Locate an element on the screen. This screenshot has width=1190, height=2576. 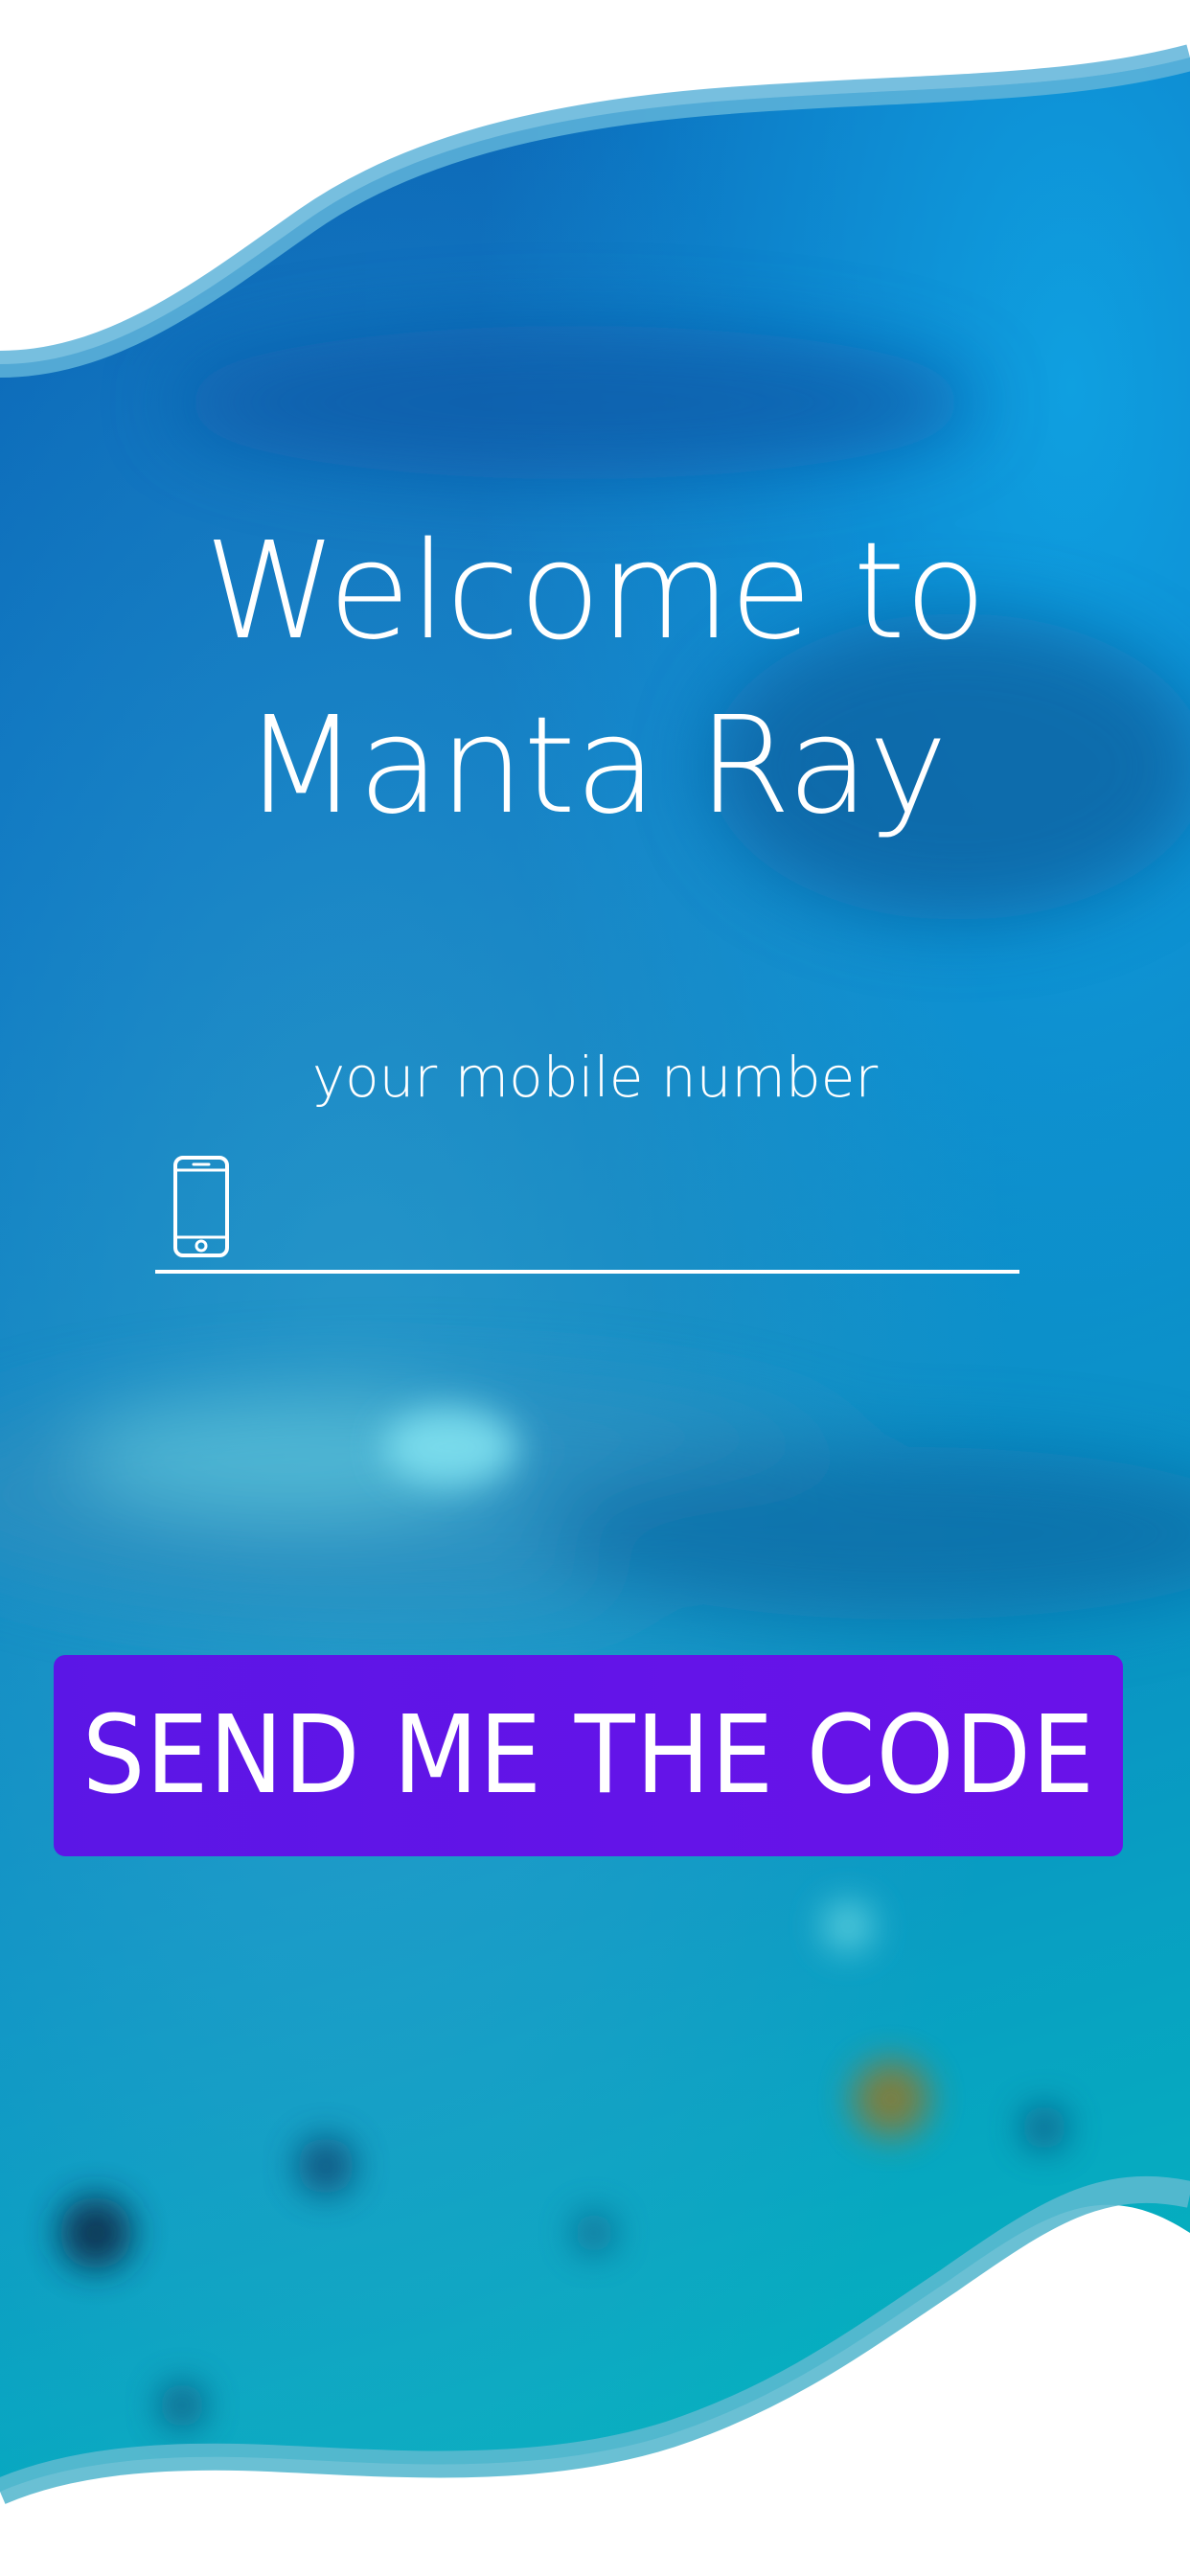
welcome-title-line-2: Manta Ray is located at coordinates (595, 766).